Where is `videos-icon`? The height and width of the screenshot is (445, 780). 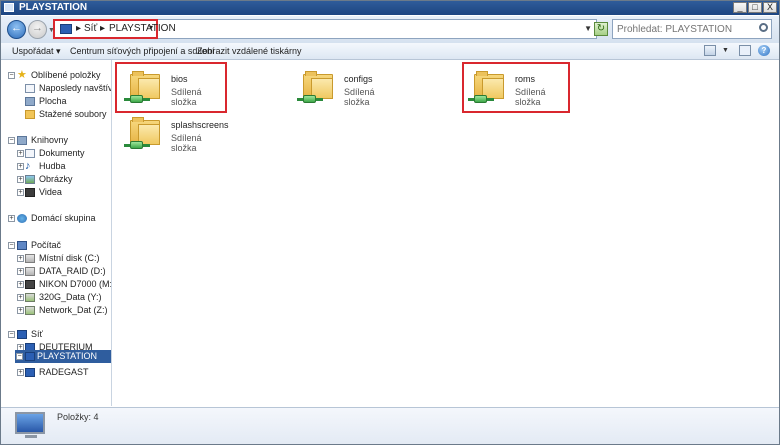 videos-icon is located at coordinates (30, 192).